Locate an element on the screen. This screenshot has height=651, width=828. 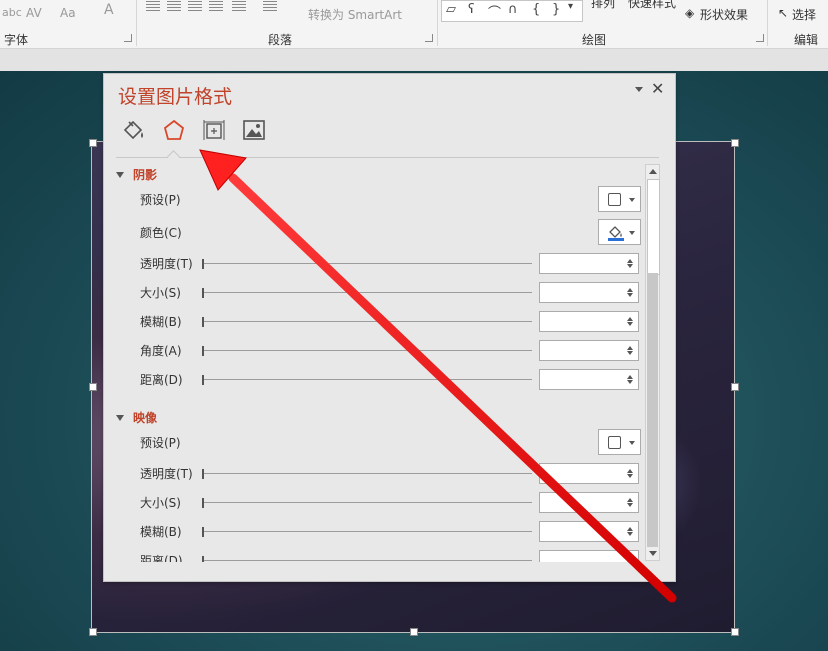
gallery-more-icon: ▾ is located at coordinates (570, 6).